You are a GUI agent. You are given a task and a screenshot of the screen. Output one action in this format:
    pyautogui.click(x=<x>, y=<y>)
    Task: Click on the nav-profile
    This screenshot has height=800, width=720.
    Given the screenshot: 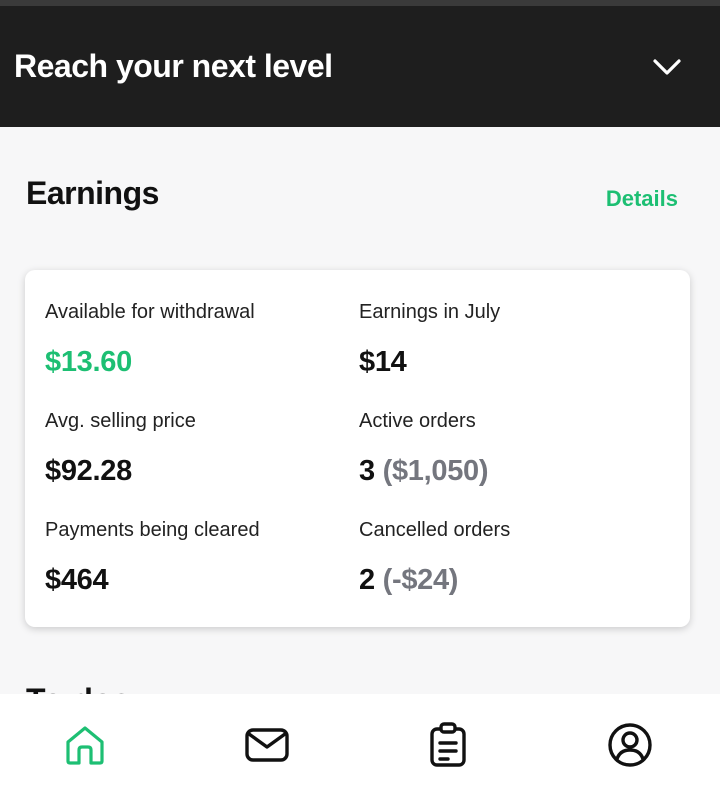 What is the action you would take?
    pyautogui.click(x=630, y=745)
    